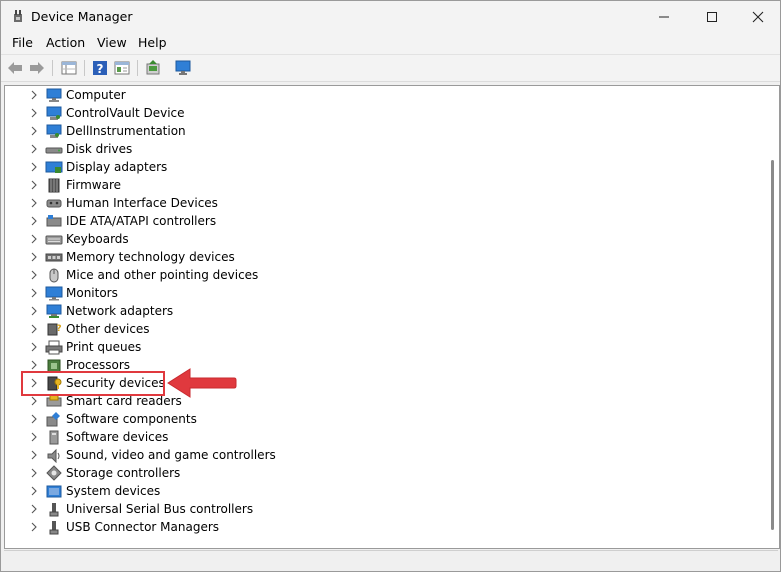 This screenshot has width=781, height=572. Describe the element at coordinates (171, 455) in the screenshot. I see `tree-item-label: Sound, video and game controllers` at that location.